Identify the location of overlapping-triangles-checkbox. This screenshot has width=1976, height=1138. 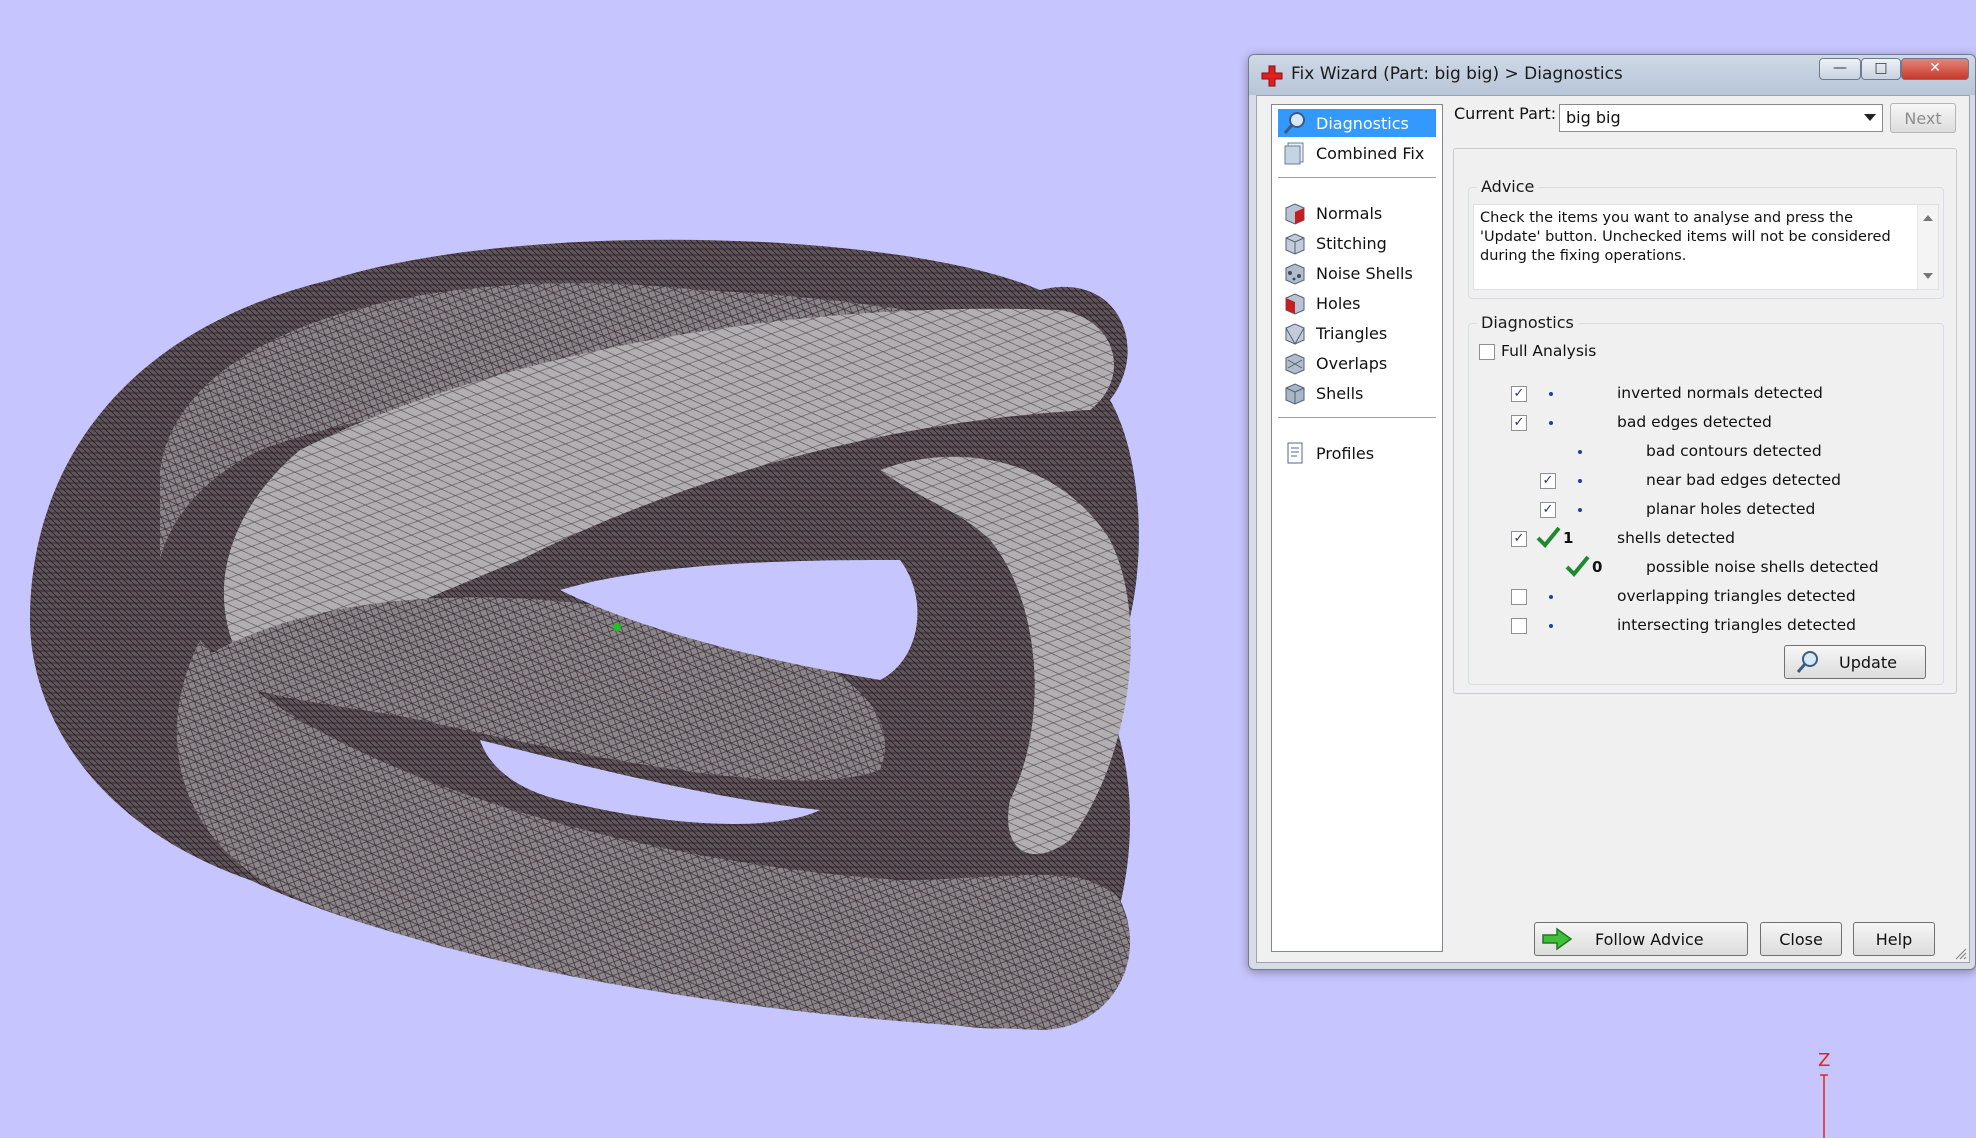
(1519, 597).